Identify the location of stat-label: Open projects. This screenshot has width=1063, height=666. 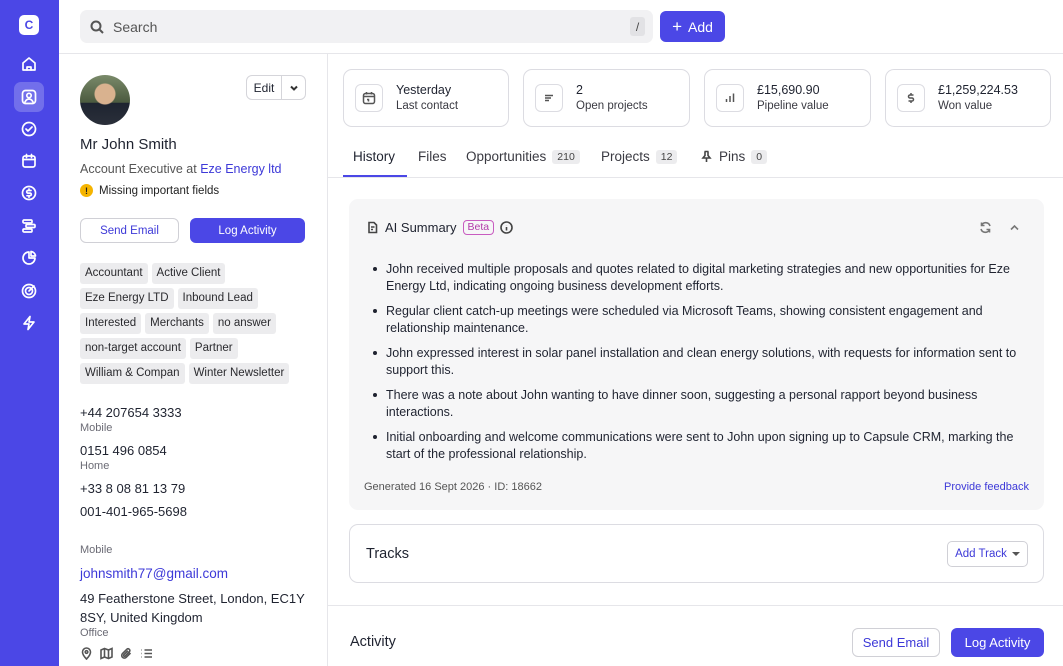
(612, 106).